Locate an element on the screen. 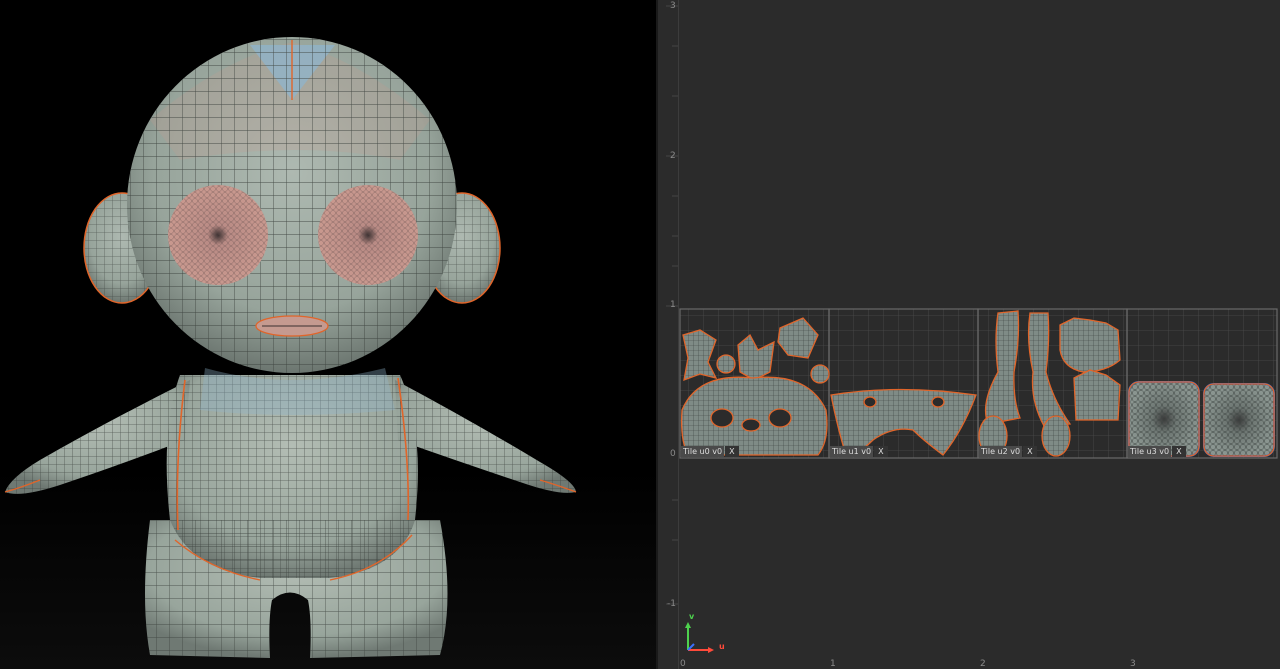  tile-close-button-u2: X is located at coordinates (1030, 451).